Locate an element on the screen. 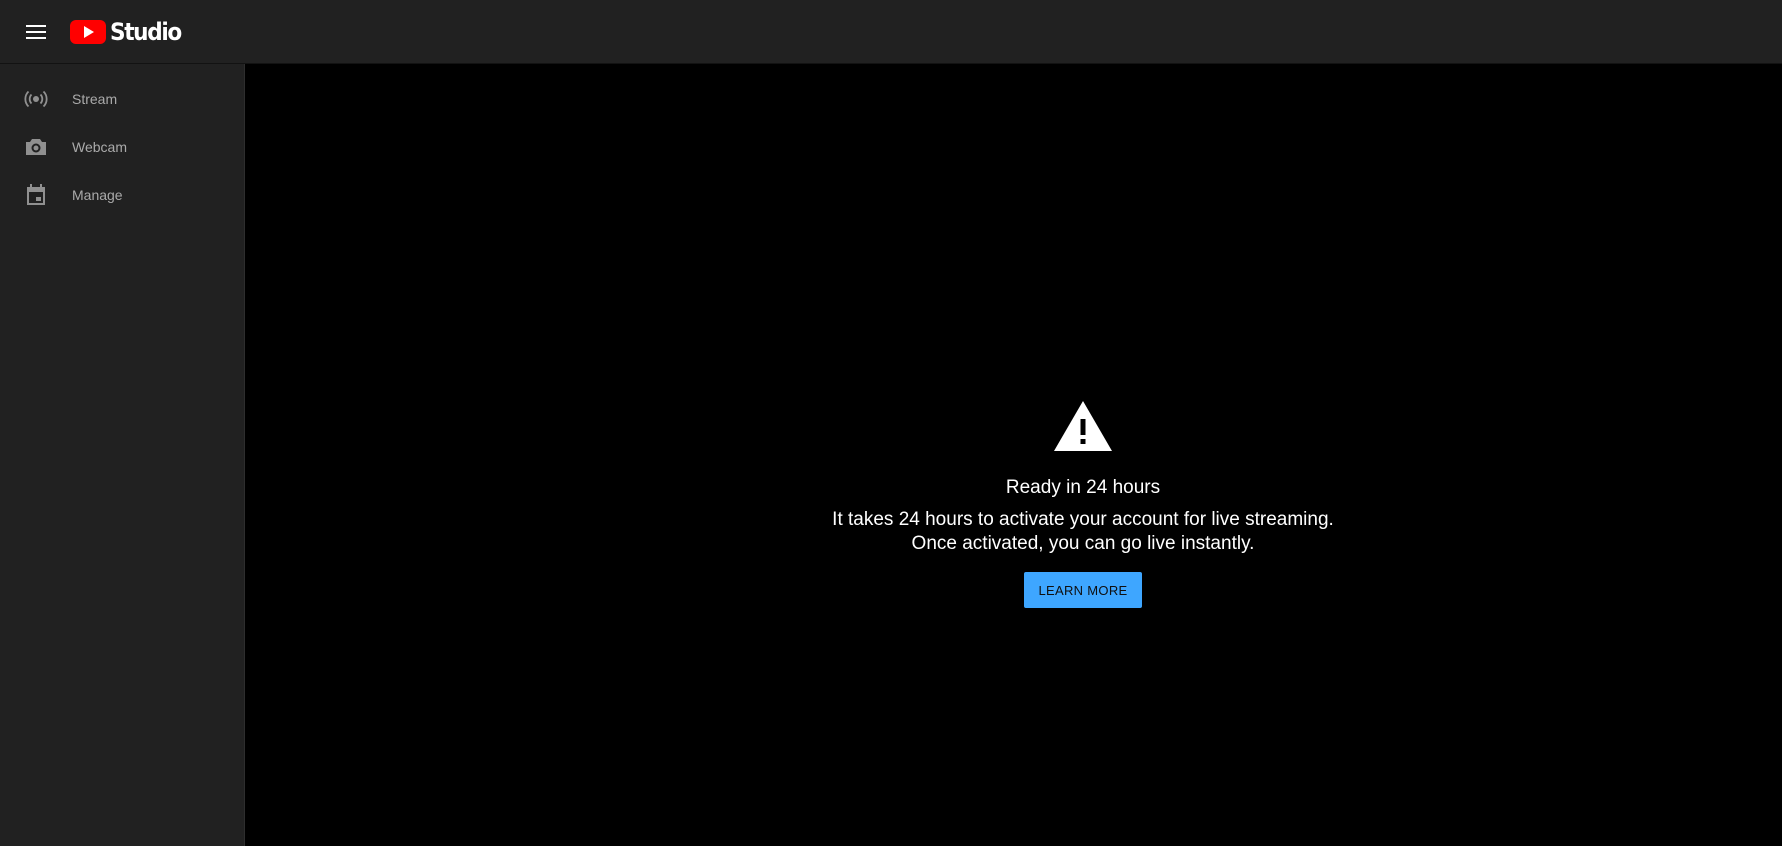 The width and height of the screenshot is (1782, 846). sidebar: Stream Webcam Manage is located at coordinates (122, 455).